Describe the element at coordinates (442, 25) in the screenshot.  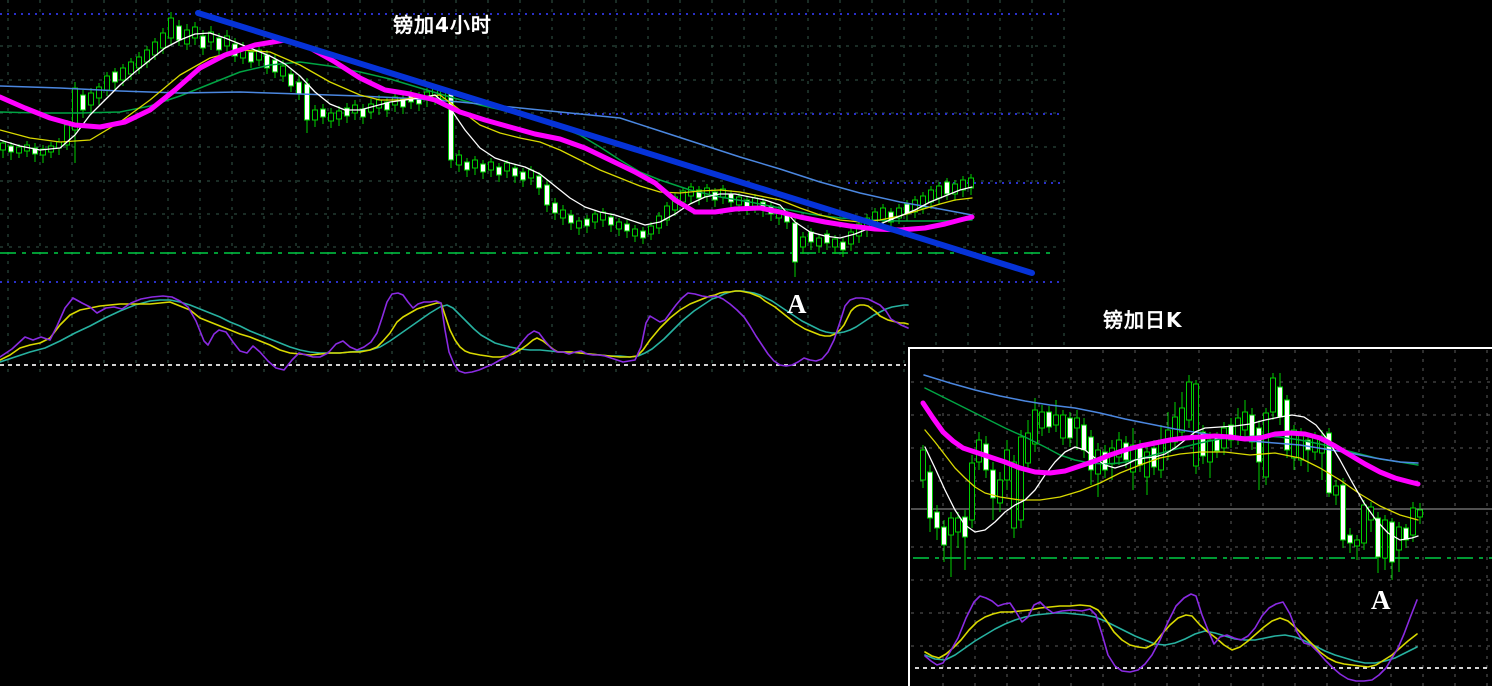
I see `main-chart-title: 镑加4小时` at that location.